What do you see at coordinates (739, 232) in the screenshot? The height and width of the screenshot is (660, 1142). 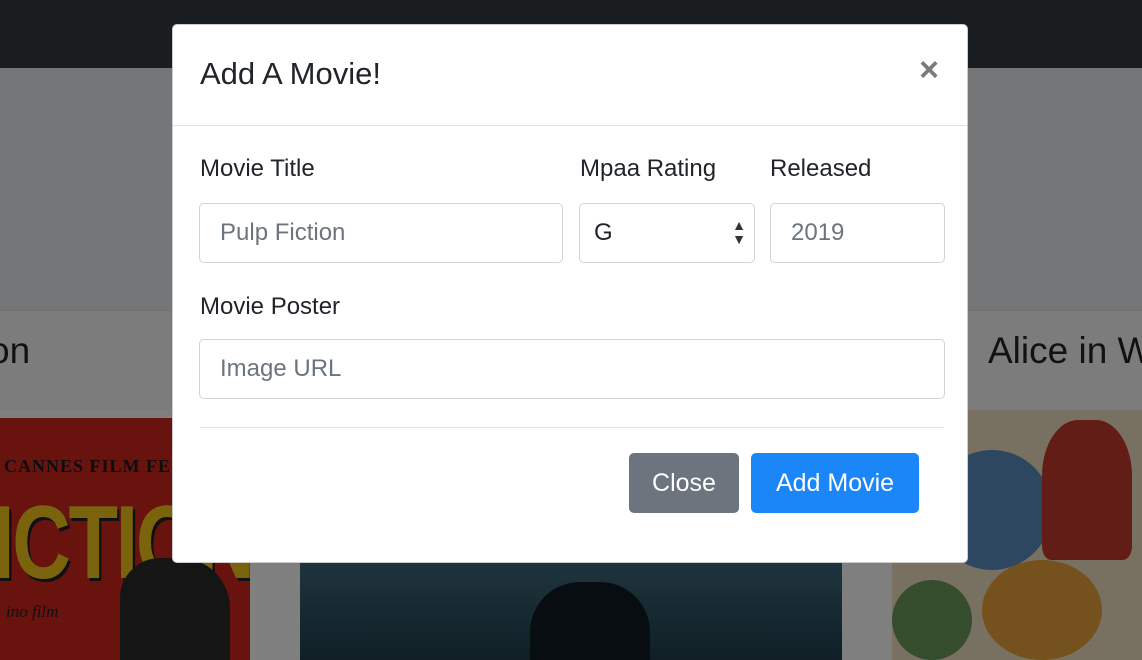 I see `select-arrows-icon: ▲ ▼` at bounding box center [739, 232].